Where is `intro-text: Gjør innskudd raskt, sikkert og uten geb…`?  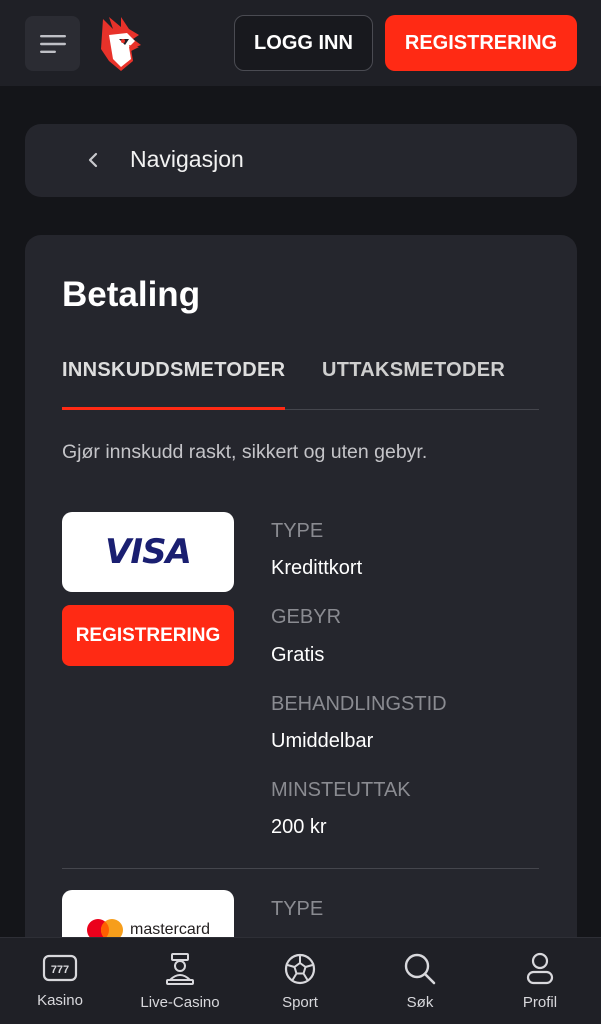
intro-text: Gjør innskudd raskt, sikkert og uten geb… is located at coordinates (245, 452).